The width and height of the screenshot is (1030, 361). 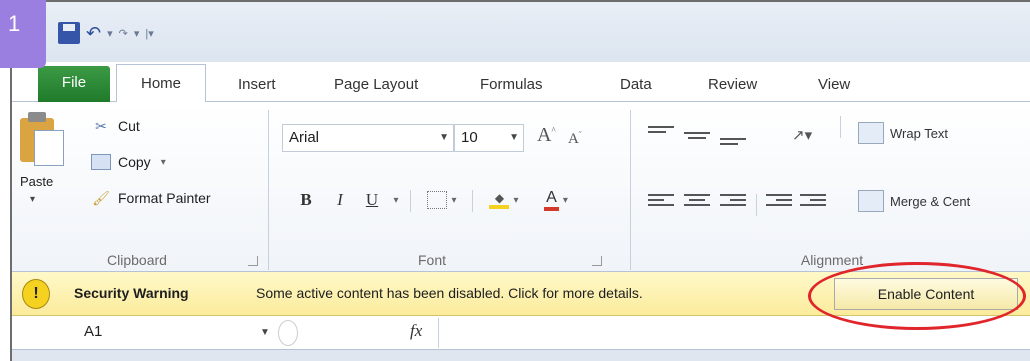 What do you see at coordinates (661, 137) in the screenshot?
I see `align-top-icon` at bounding box center [661, 137].